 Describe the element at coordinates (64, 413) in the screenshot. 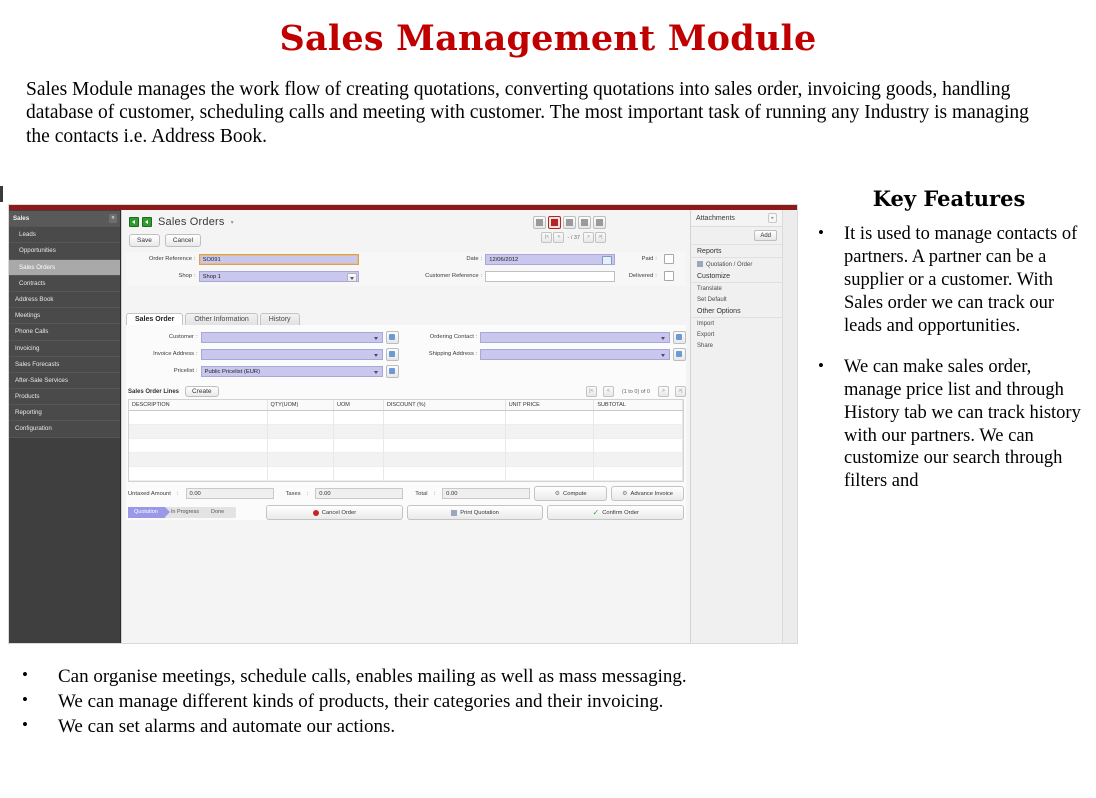

I see `sidebar-item-reporting: Reporting` at that location.